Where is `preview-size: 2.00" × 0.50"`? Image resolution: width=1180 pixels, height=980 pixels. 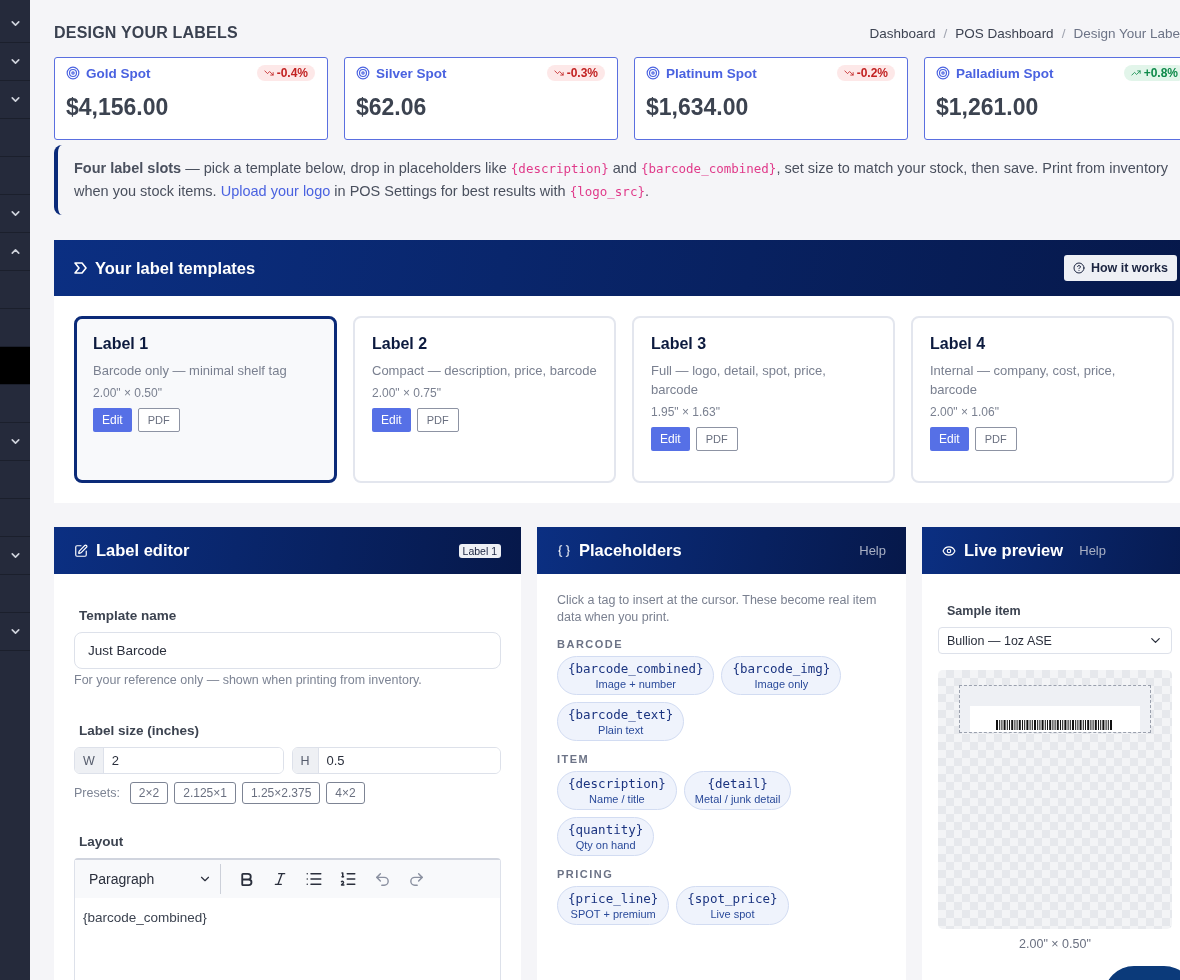
preview-size: 2.00" × 0.50" is located at coordinates (1055, 944).